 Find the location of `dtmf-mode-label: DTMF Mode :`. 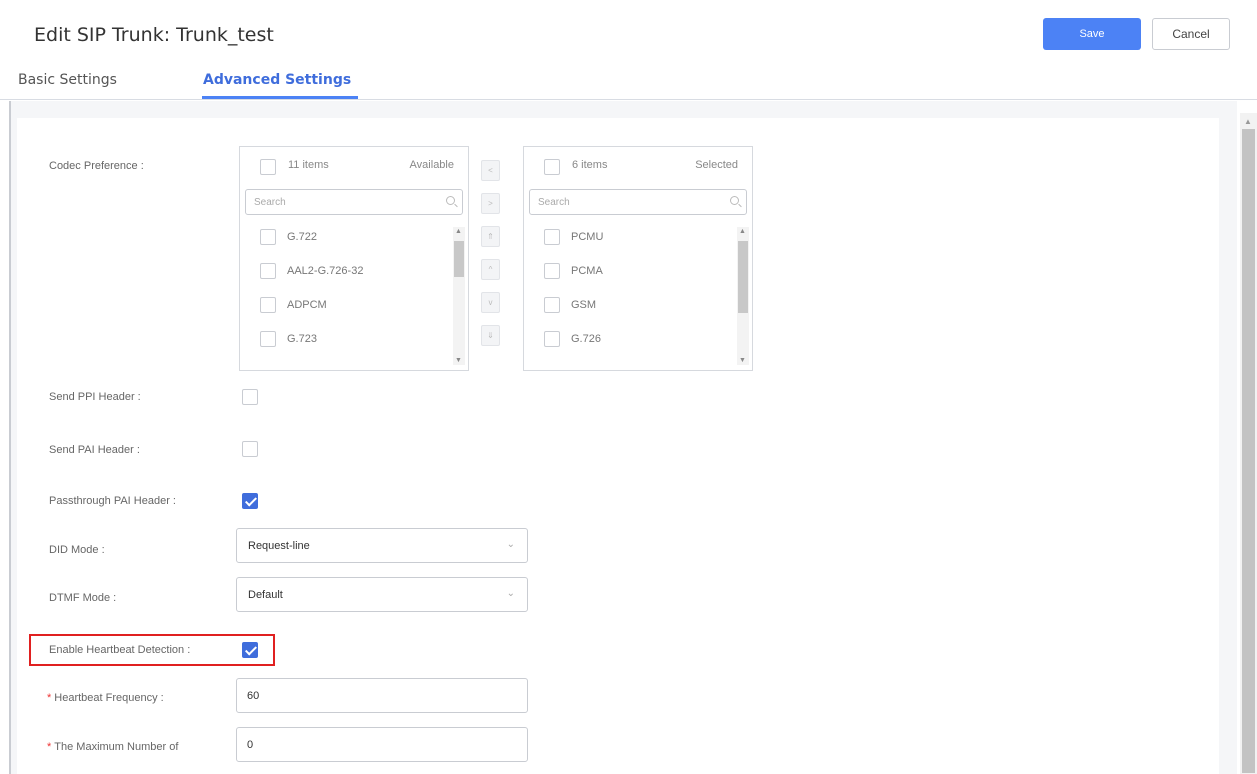

dtmf-mode-label: DTMF Mode : is located at coordinates (83, 598).